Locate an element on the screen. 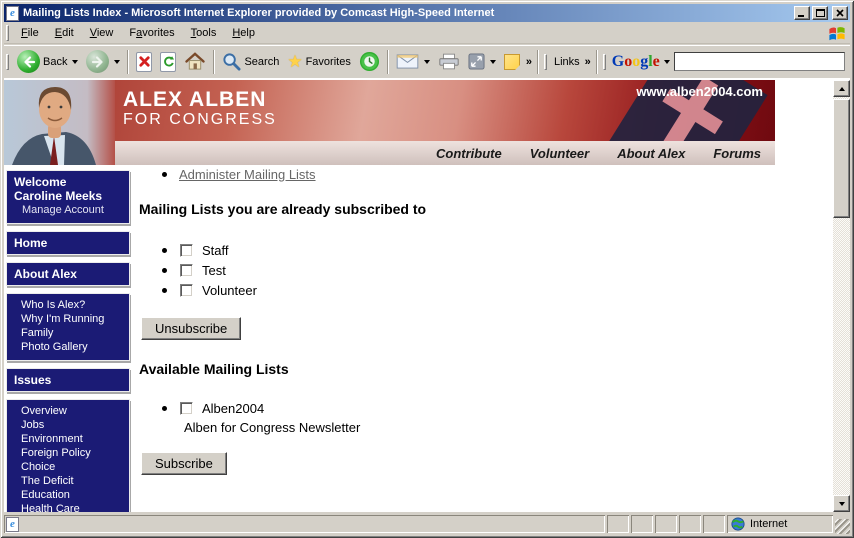 This screenshot has height=538, width=854. vertical-scrollbar is located at coordinates (841, 296).